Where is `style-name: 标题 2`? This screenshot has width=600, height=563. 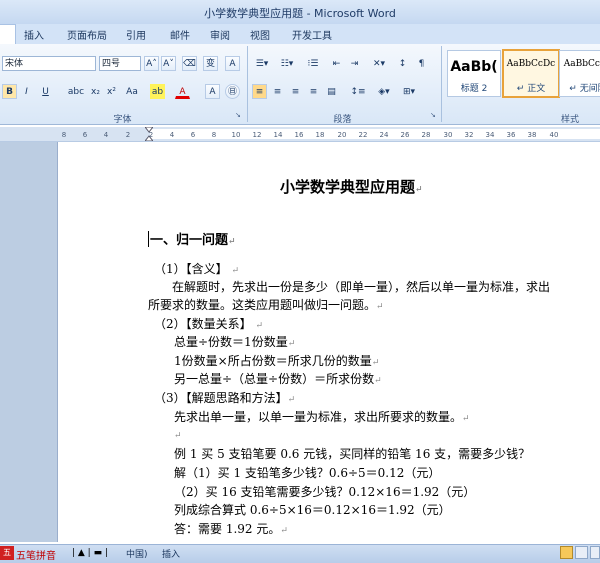
style-name: 标题 2 is located at coordinates (474, 89).